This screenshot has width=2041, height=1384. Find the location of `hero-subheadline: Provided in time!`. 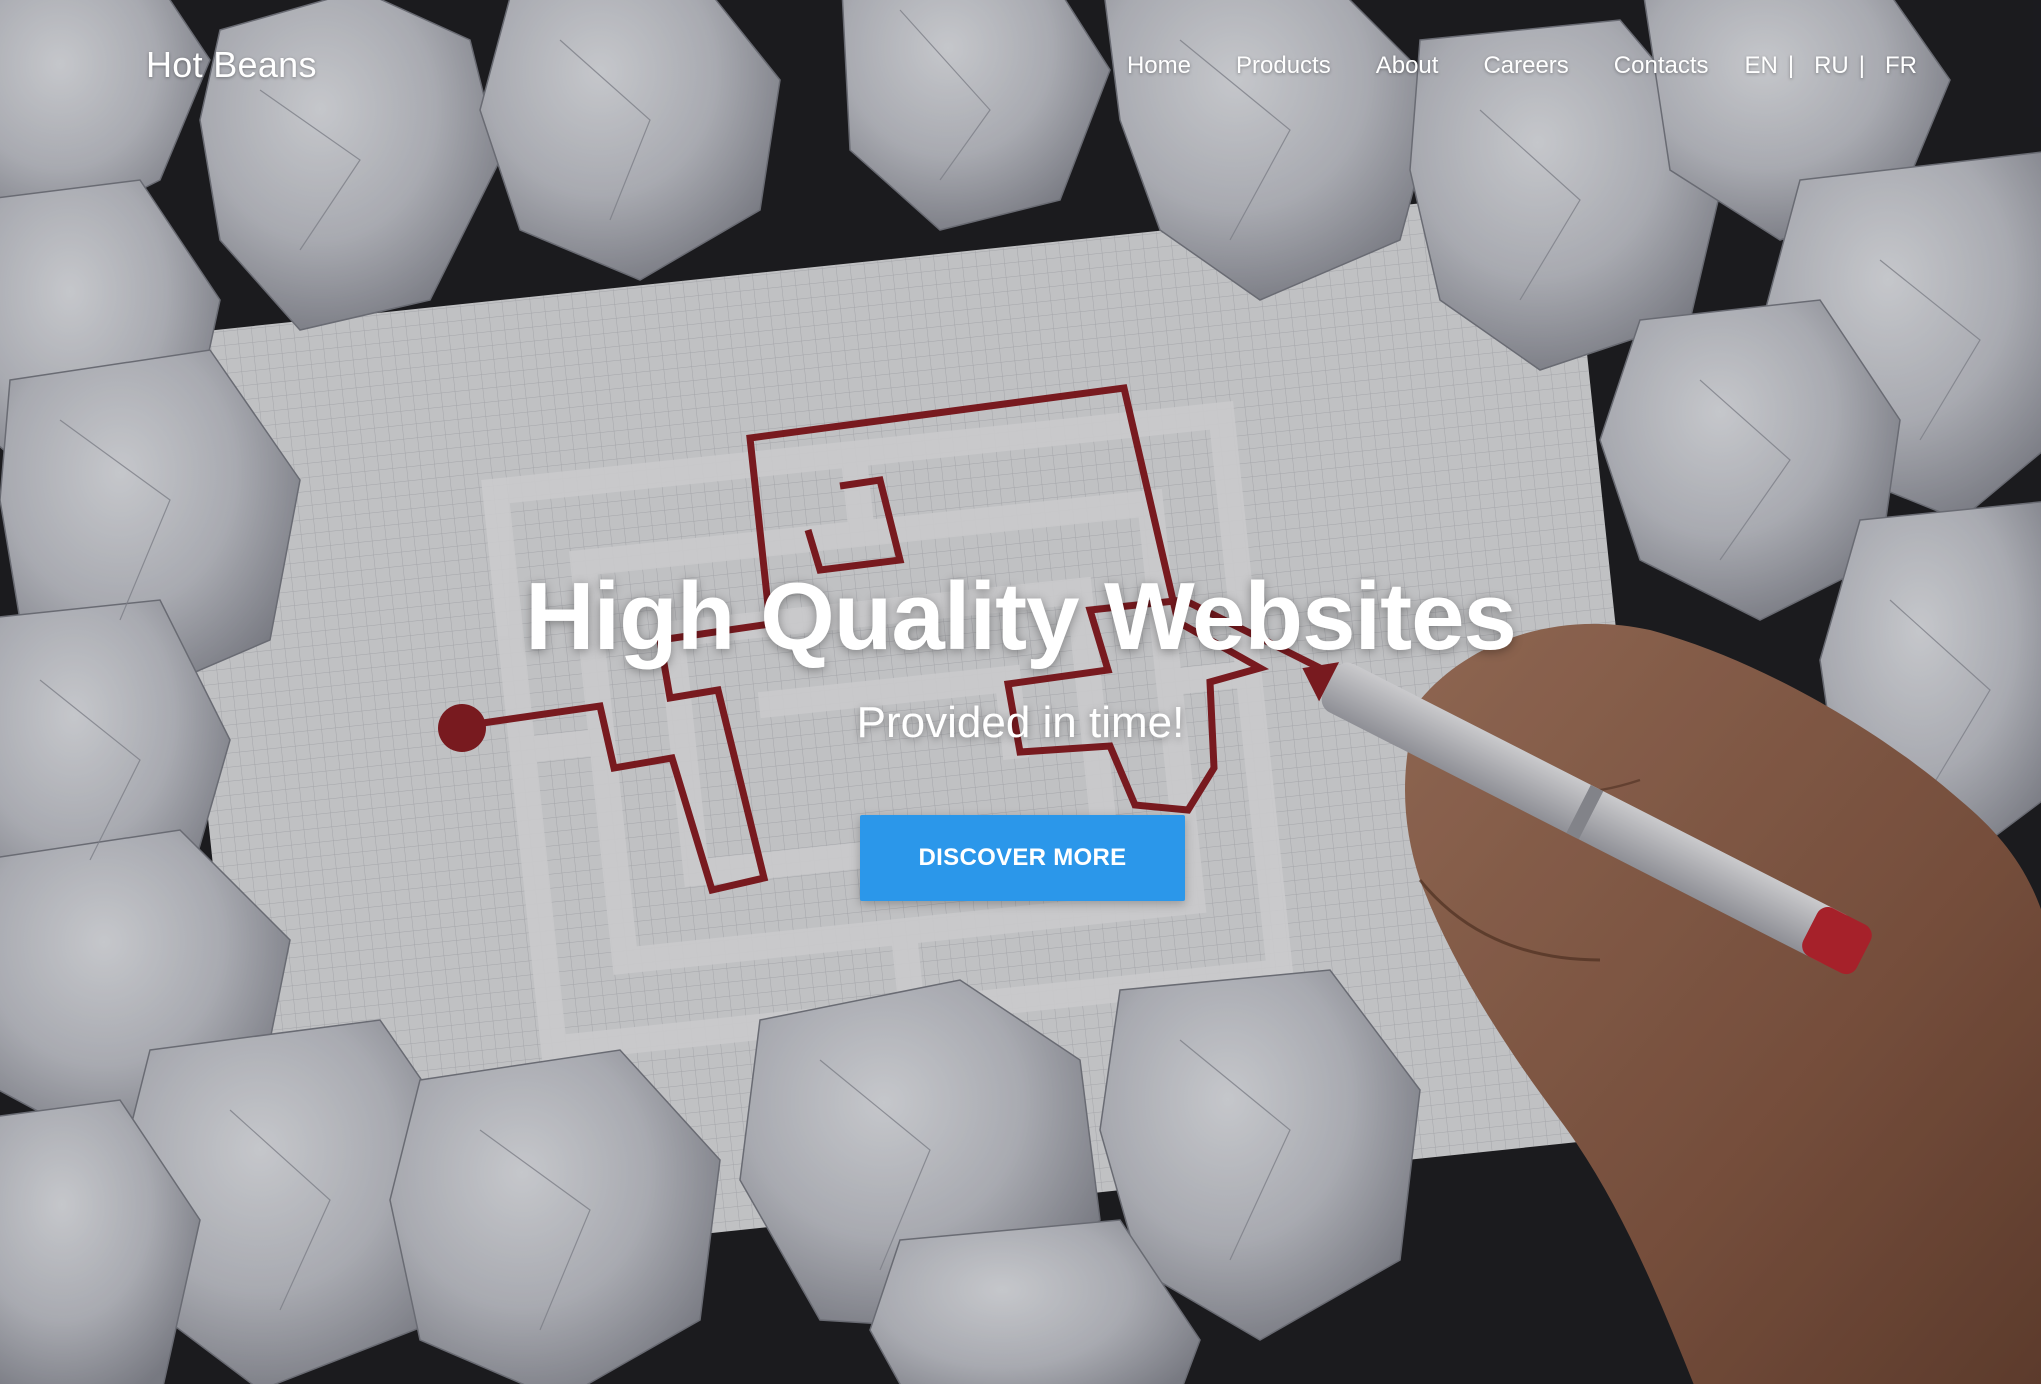

hero-subheadline: Provided in time! is located at coordinates (1020, 722).